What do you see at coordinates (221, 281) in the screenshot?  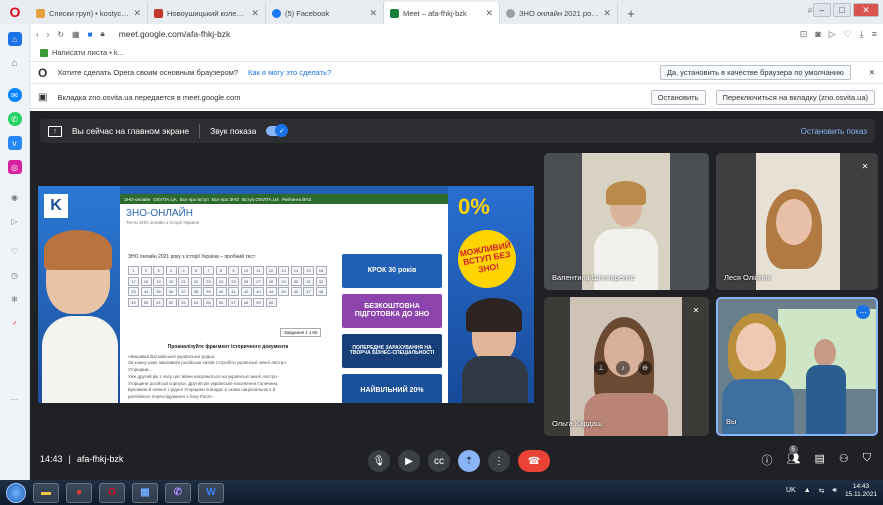 I see `question-number-cell: 24` at bounding box center [221, 281].